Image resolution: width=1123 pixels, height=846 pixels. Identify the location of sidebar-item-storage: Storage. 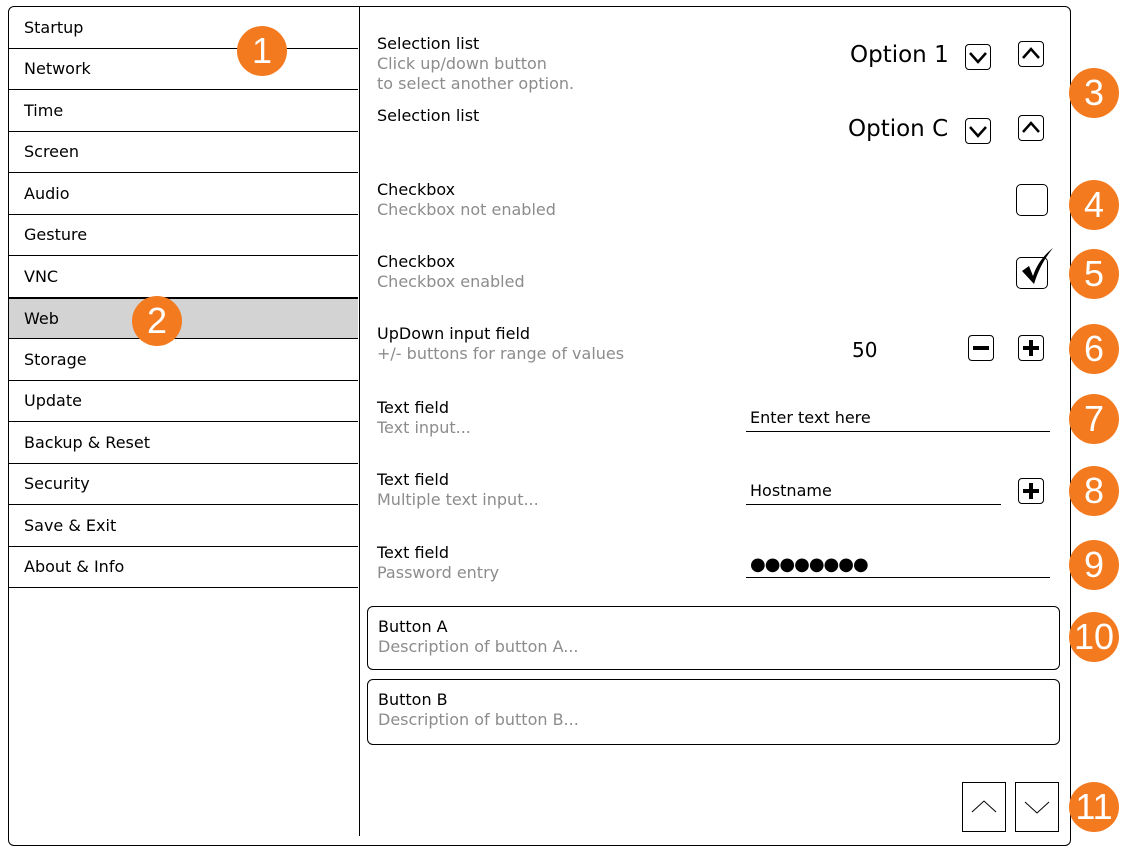
(183, 360).